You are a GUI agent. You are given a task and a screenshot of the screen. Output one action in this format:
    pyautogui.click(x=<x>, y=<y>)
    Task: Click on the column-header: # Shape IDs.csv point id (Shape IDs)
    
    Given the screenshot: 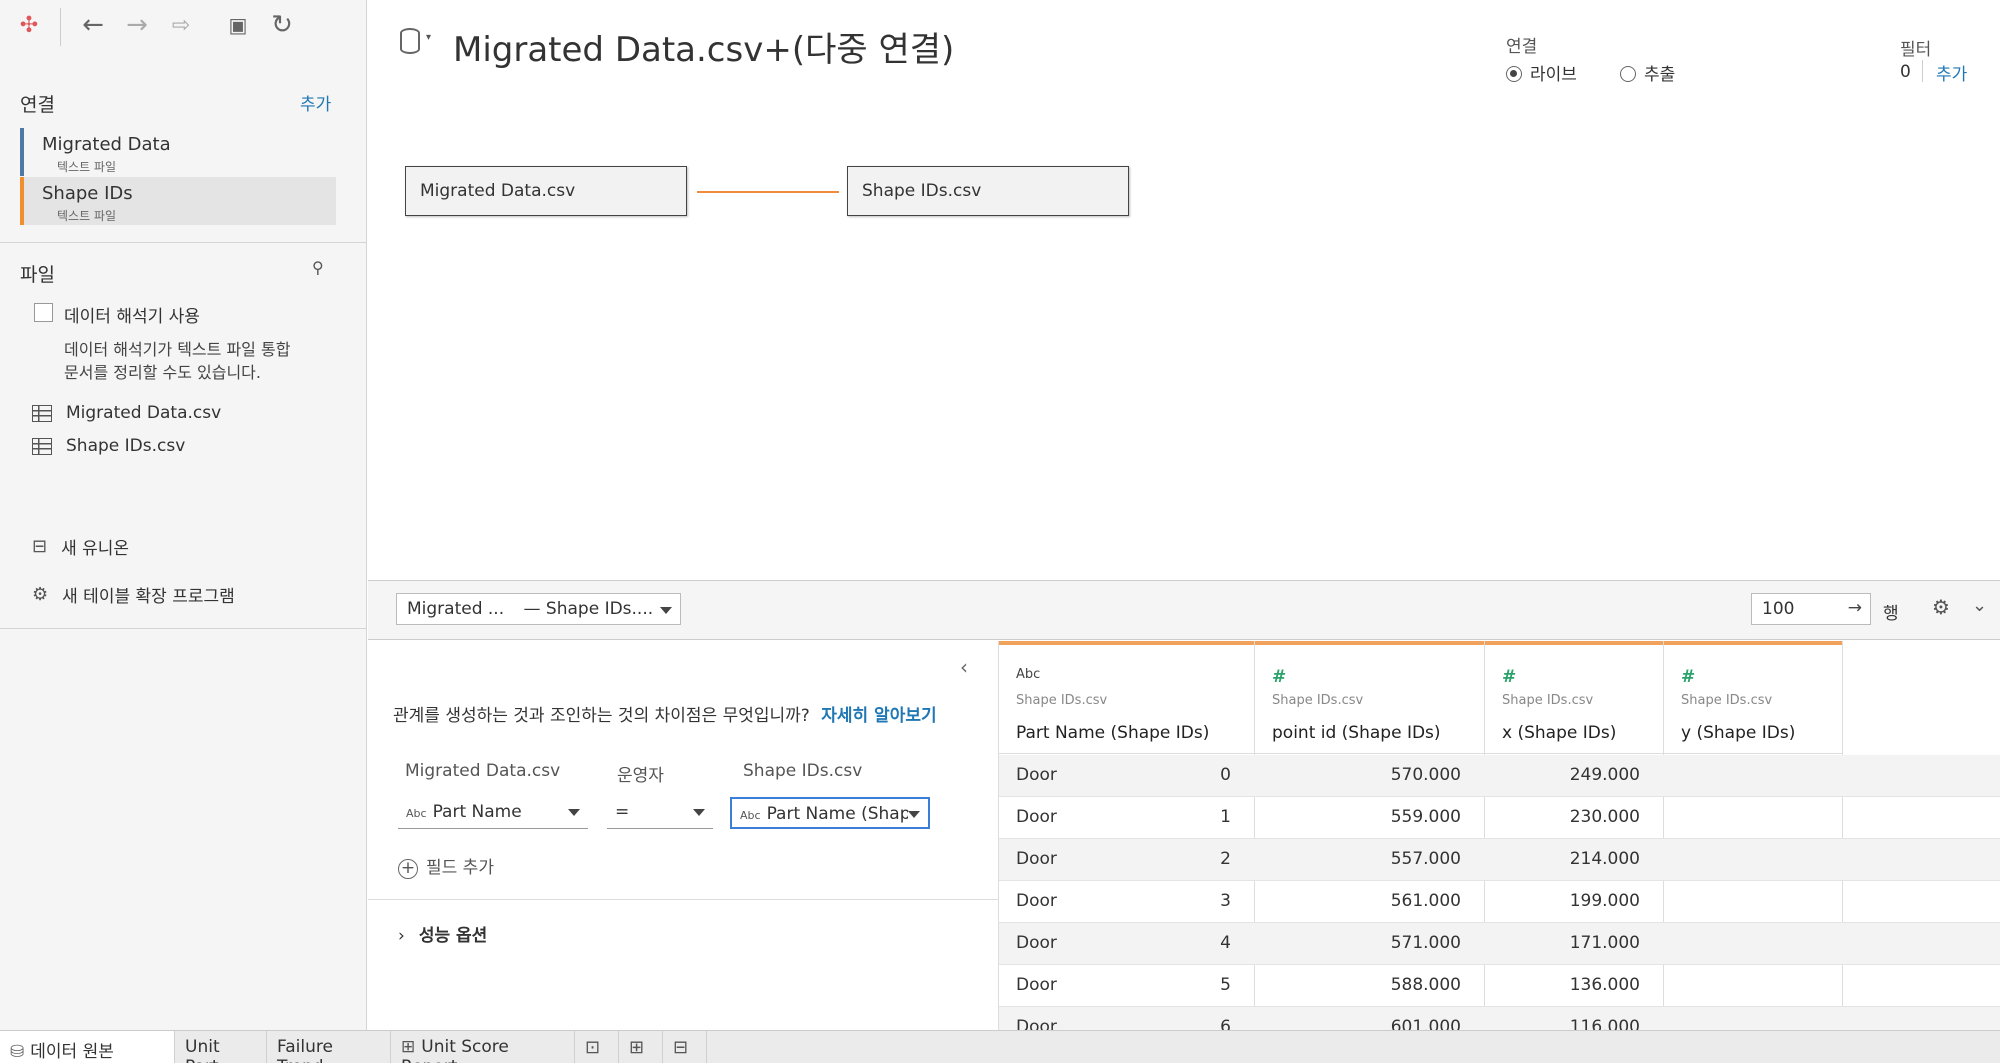 What is the action you would take?
    pyautogui.click(x=1369, y=697)
    